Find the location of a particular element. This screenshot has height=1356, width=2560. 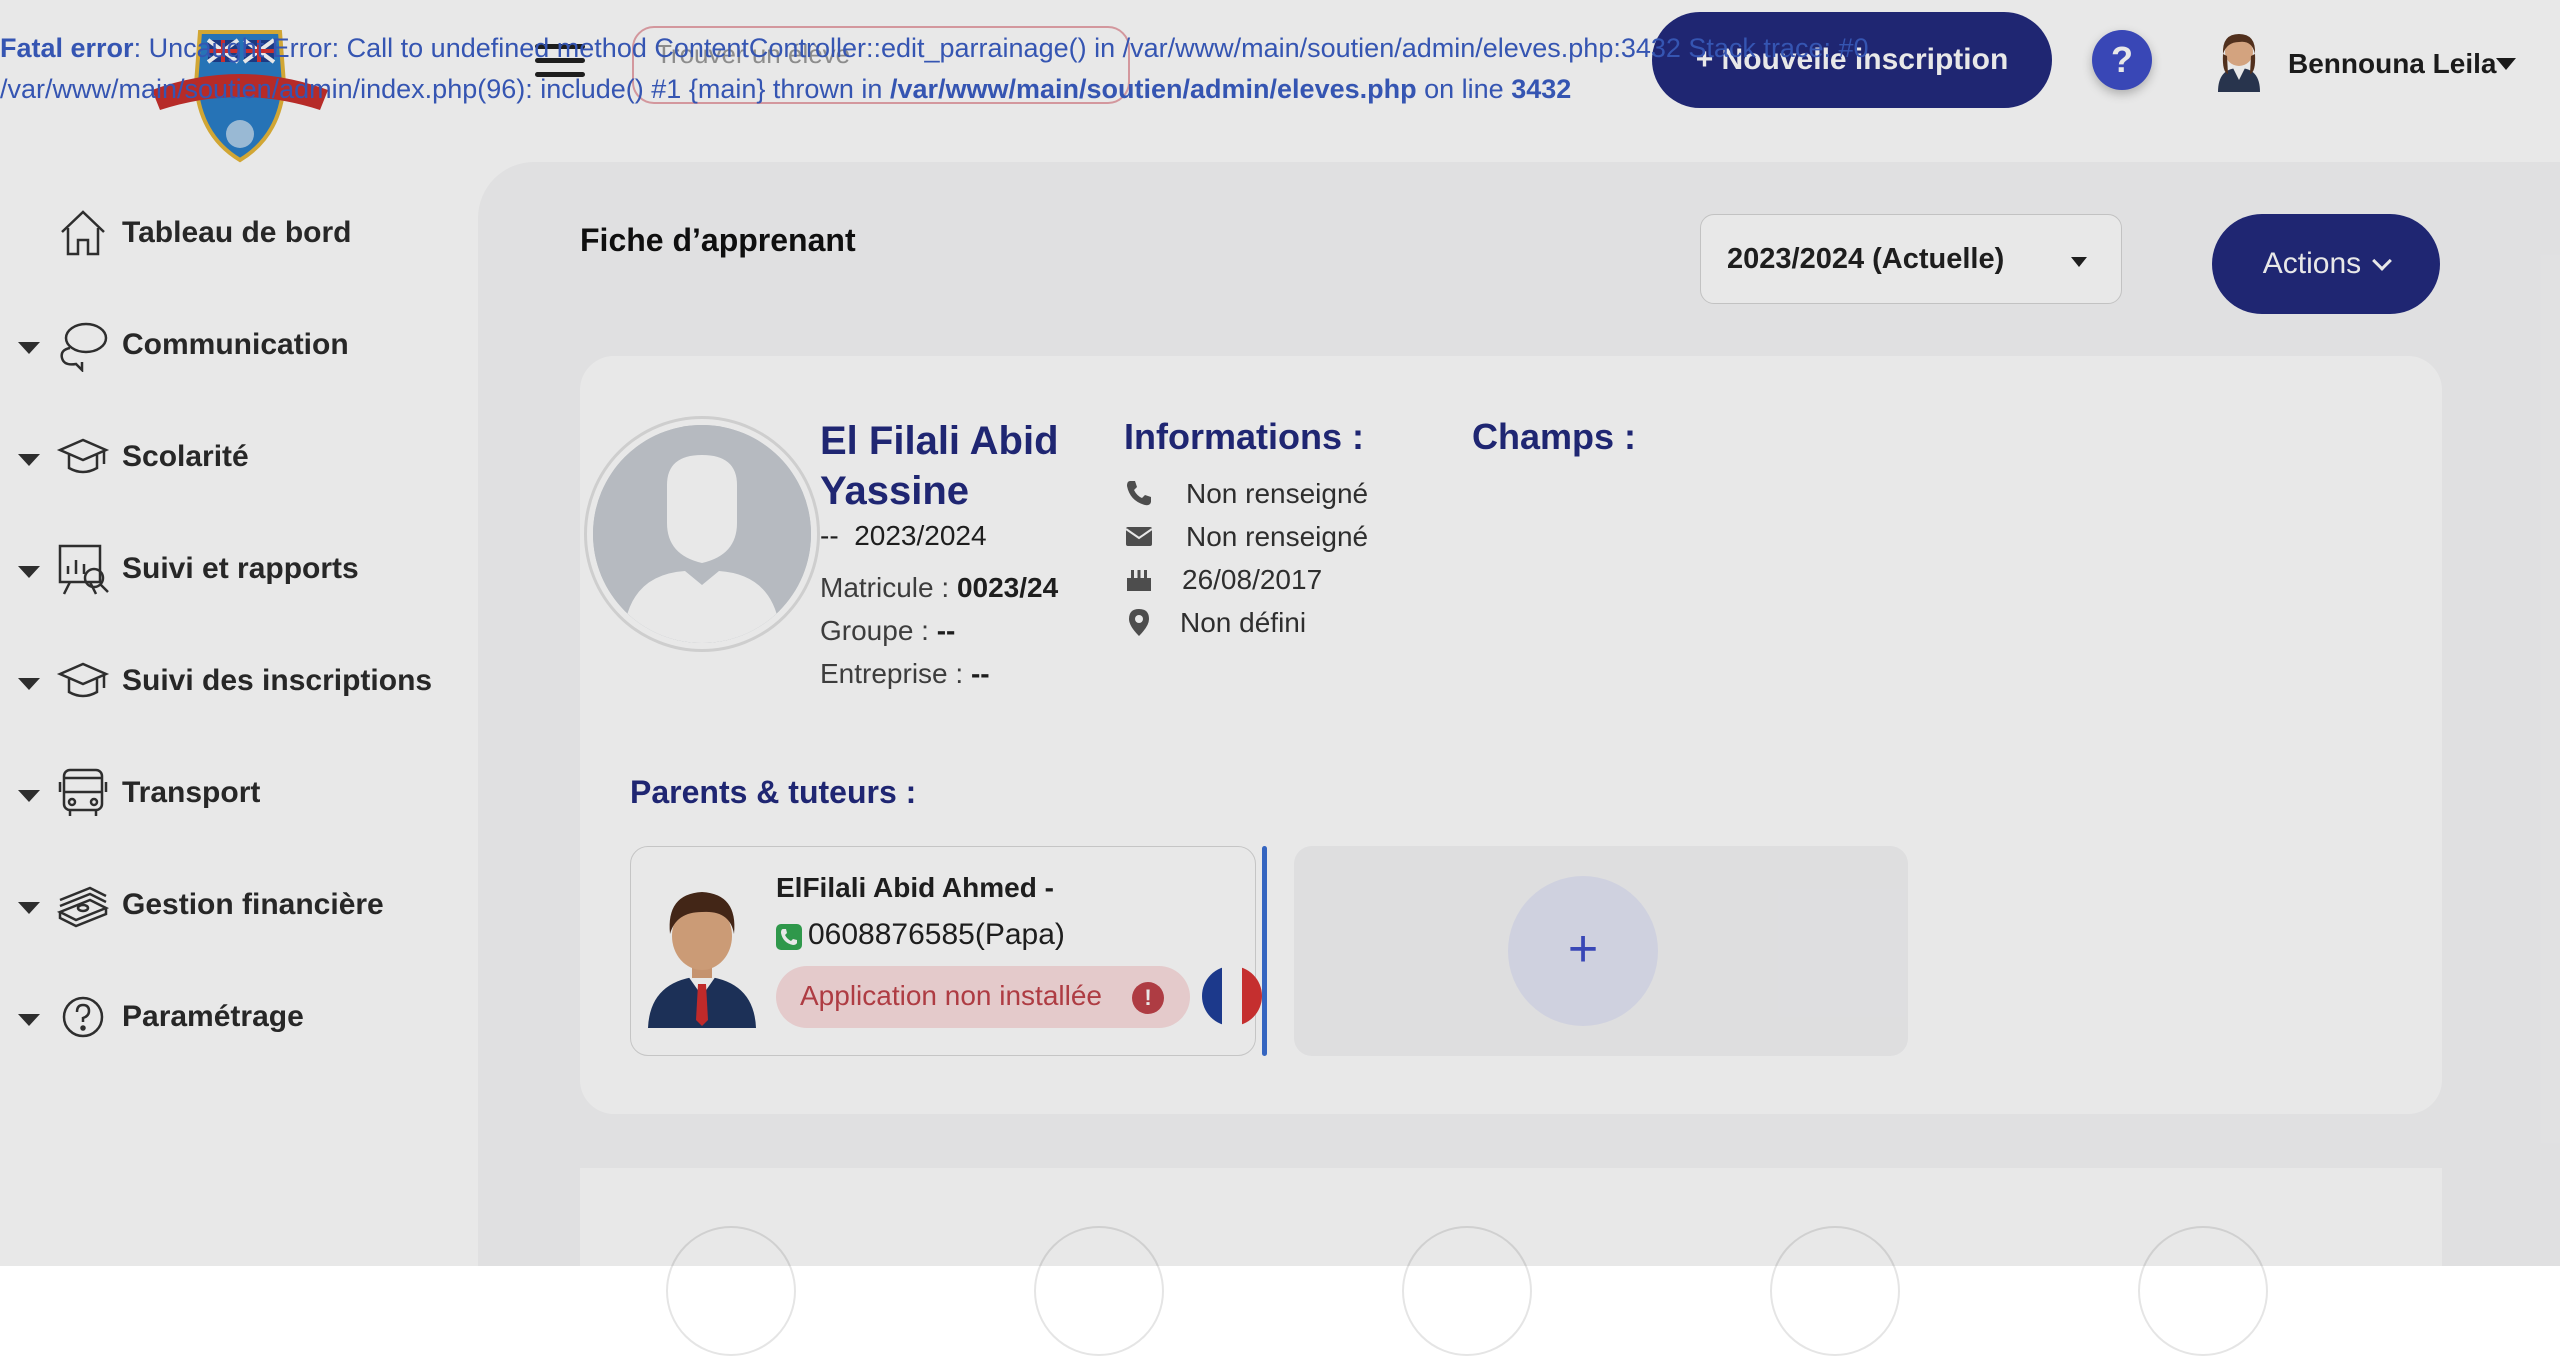

tab-calendar-icon is located at coordinates (731, 1291).